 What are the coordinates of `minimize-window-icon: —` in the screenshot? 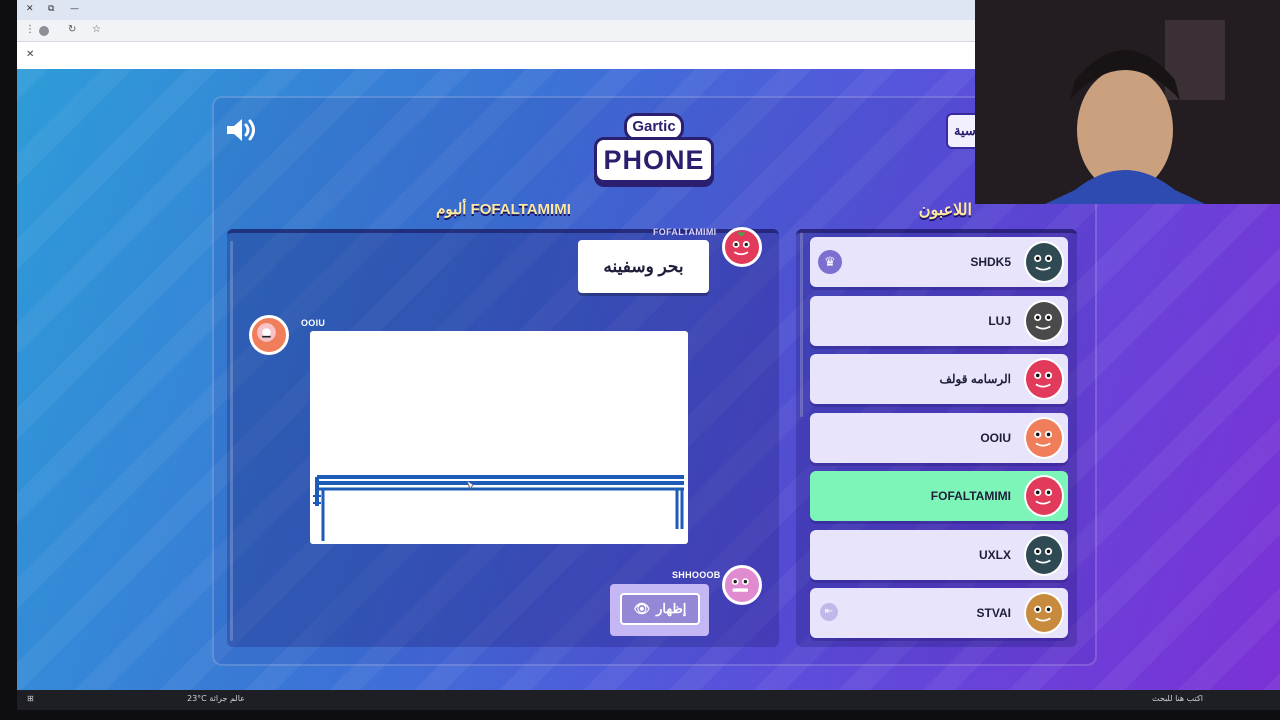 It's located at (74, 9).